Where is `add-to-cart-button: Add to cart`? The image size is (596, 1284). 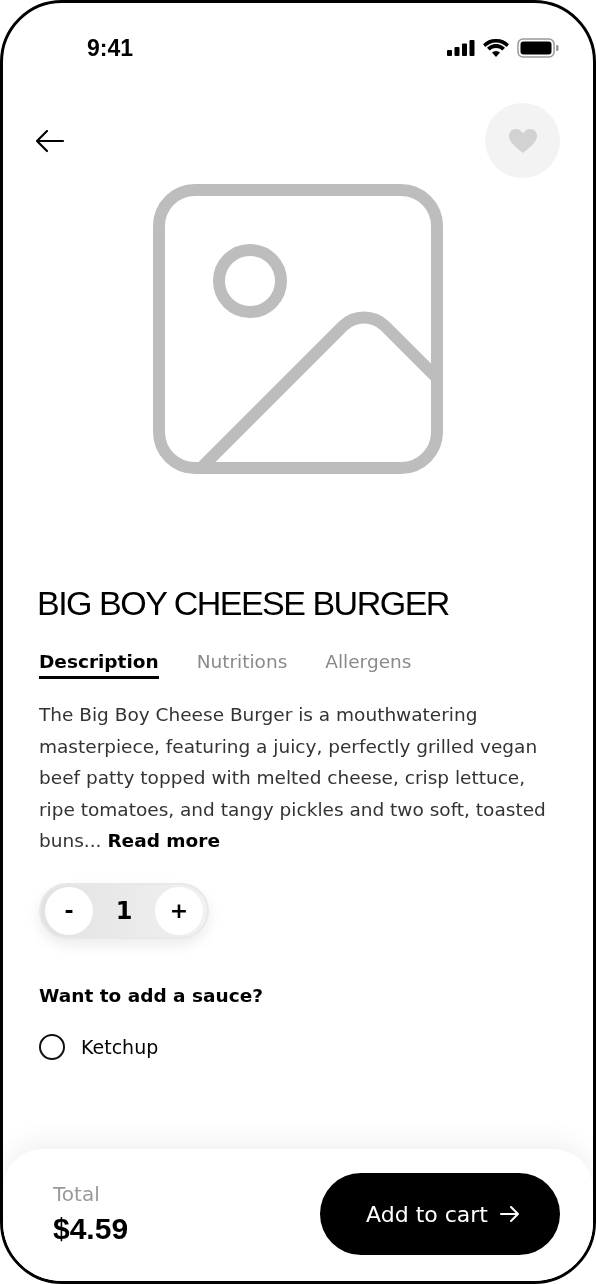
add-to-cart-button: Add to cart is located at coordinates (440, 1214).